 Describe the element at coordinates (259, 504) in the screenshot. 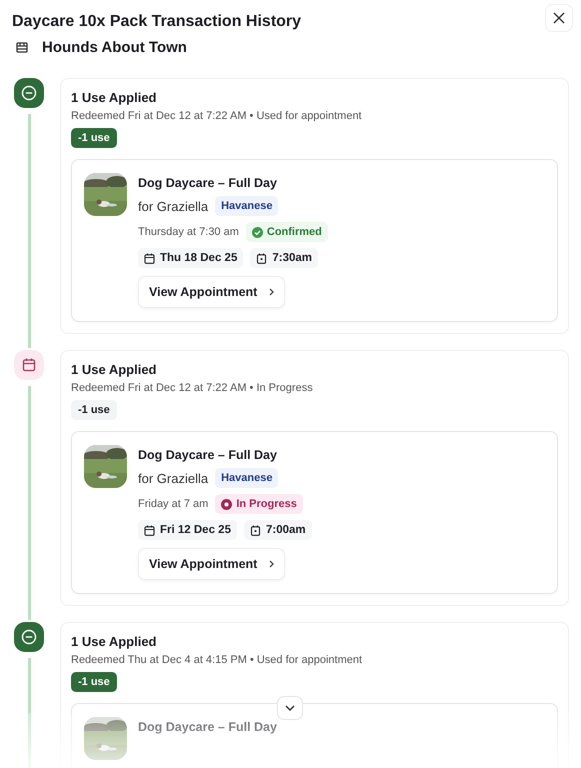

I see `status-badge: In Progress` at that location.